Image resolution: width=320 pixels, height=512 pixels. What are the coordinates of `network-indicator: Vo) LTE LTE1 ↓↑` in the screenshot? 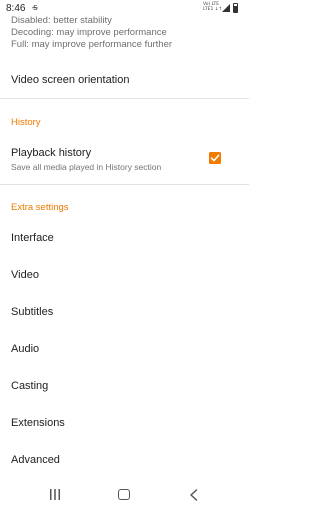 It's located at (212, 7).